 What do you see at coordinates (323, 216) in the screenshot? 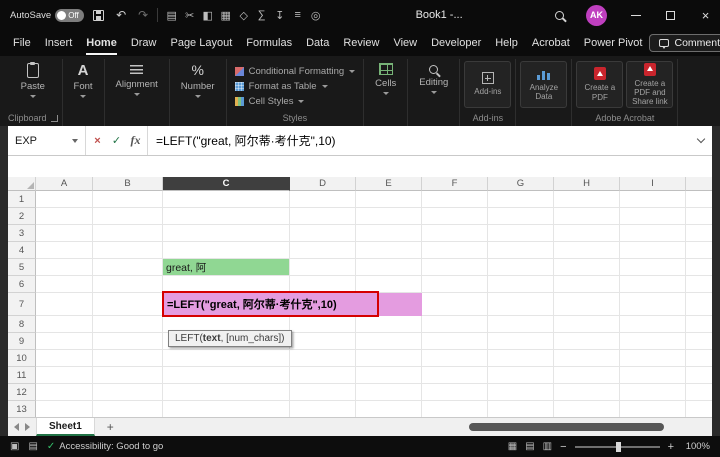
I see `cell-D2` at bounding box center [323, 216].